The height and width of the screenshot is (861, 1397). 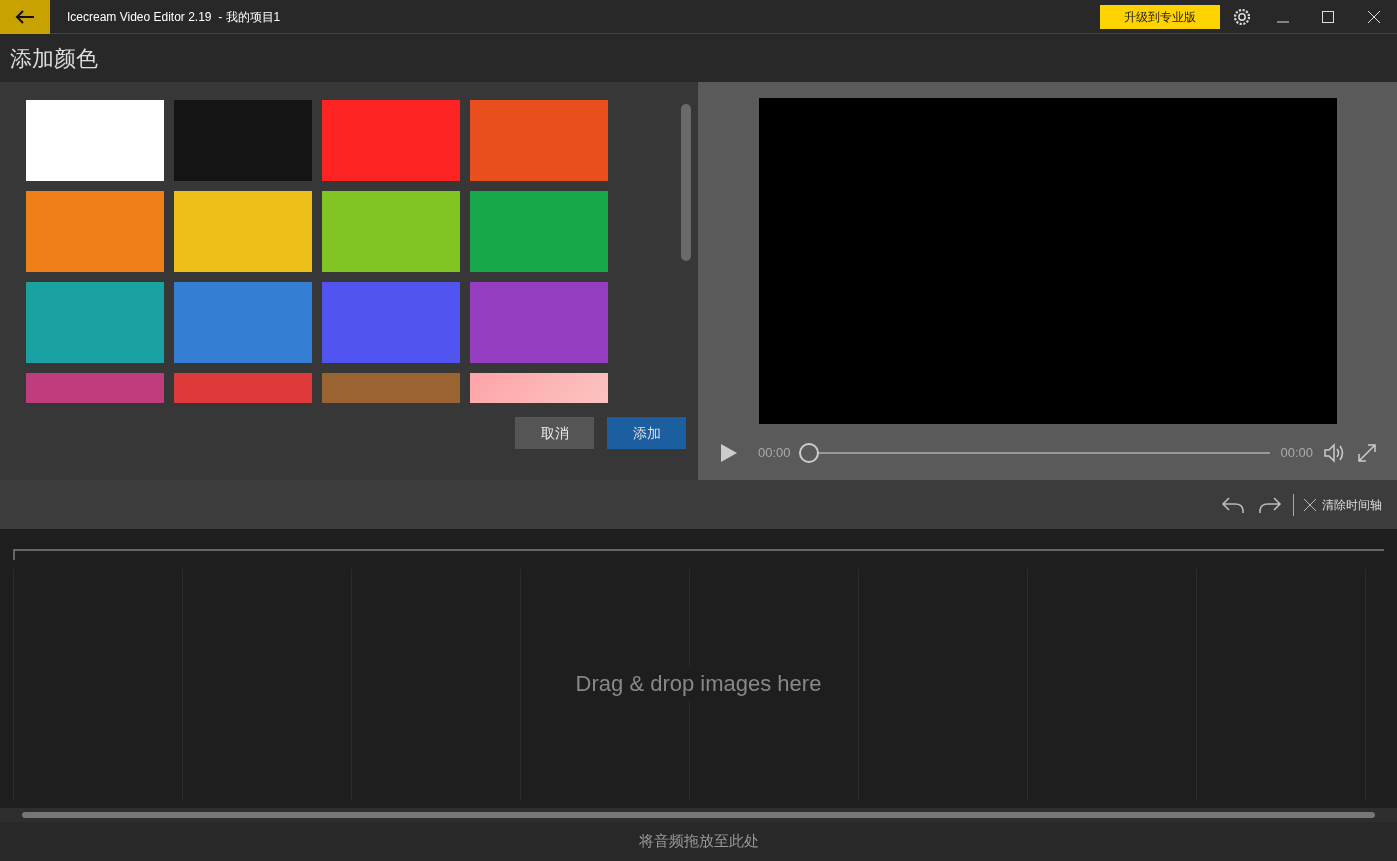 What do you see at coordinates (698, 841) in the screenshot?
I see `audio-drop-hint: 将音频拖放至此处` at bounding box center [698, 841].